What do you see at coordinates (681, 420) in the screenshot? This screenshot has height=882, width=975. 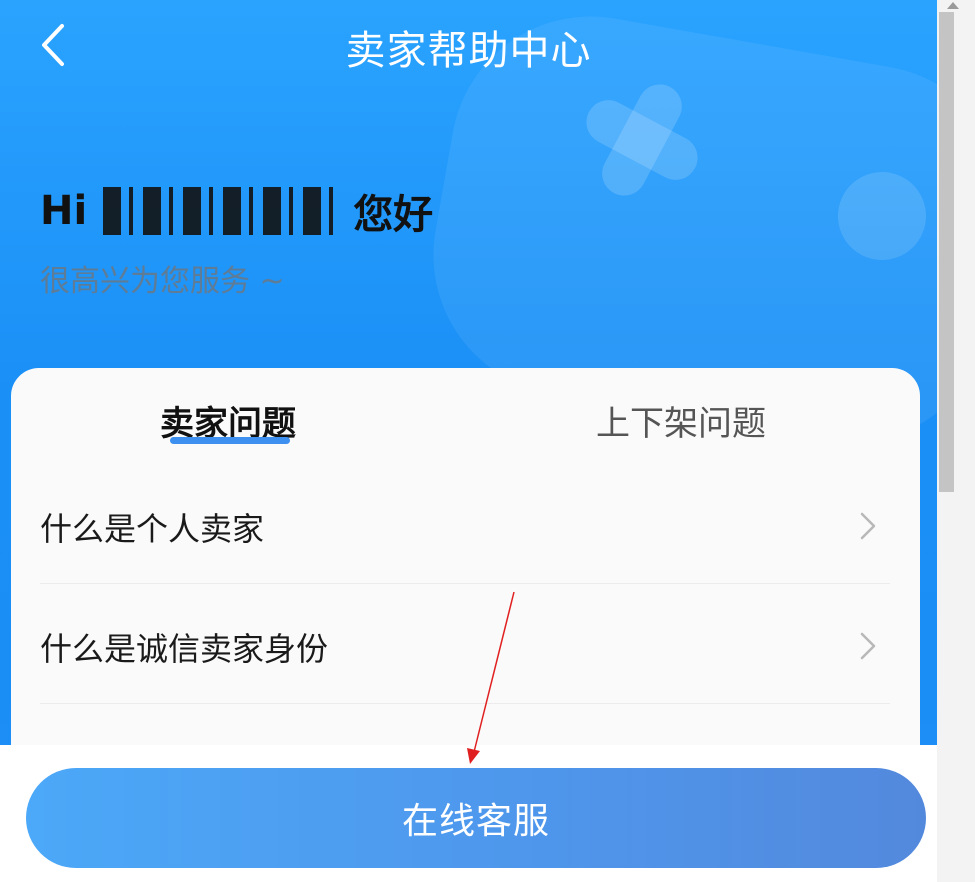 I see `tab-listing-questions: 上下架问题` at bounding box center [681, 420].